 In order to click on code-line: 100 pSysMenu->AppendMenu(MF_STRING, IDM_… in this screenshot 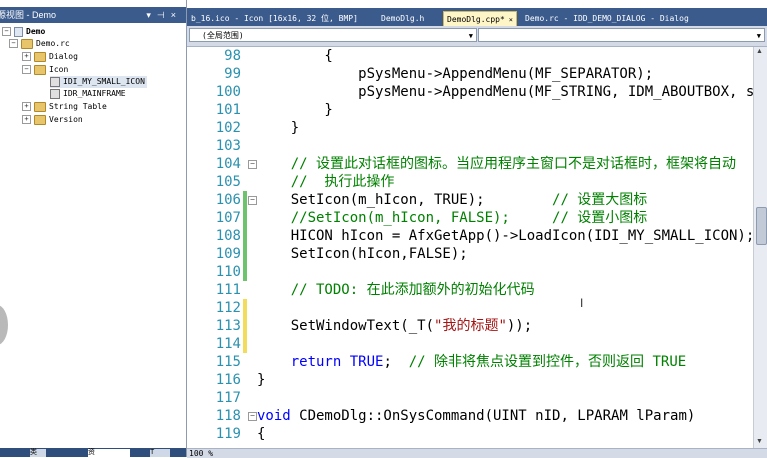, I will do `click(470, 92)`.